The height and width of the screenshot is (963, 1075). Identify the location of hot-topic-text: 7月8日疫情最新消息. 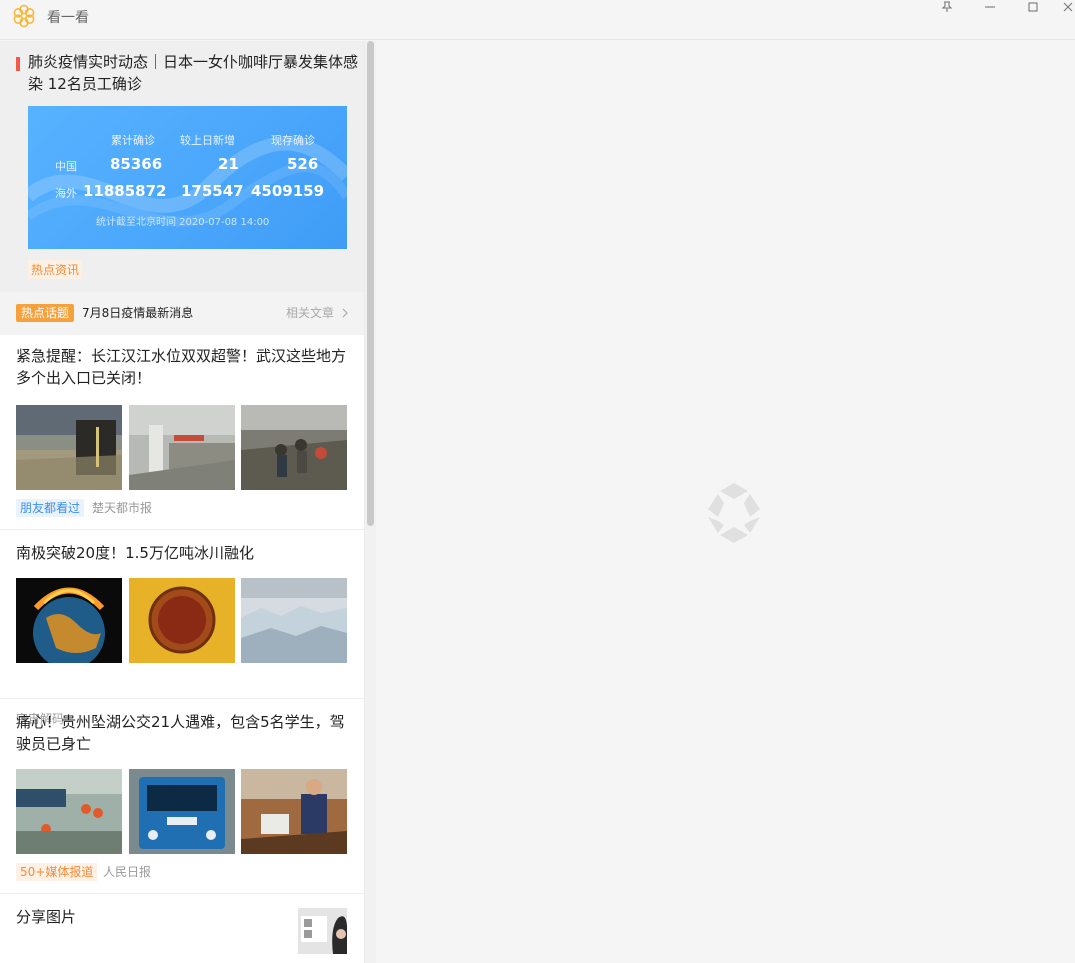
(137, 313).